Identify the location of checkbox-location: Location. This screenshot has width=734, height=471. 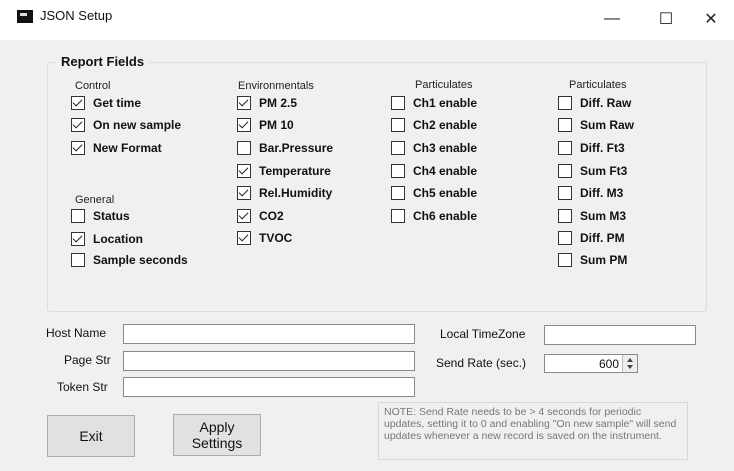
(107, 239).